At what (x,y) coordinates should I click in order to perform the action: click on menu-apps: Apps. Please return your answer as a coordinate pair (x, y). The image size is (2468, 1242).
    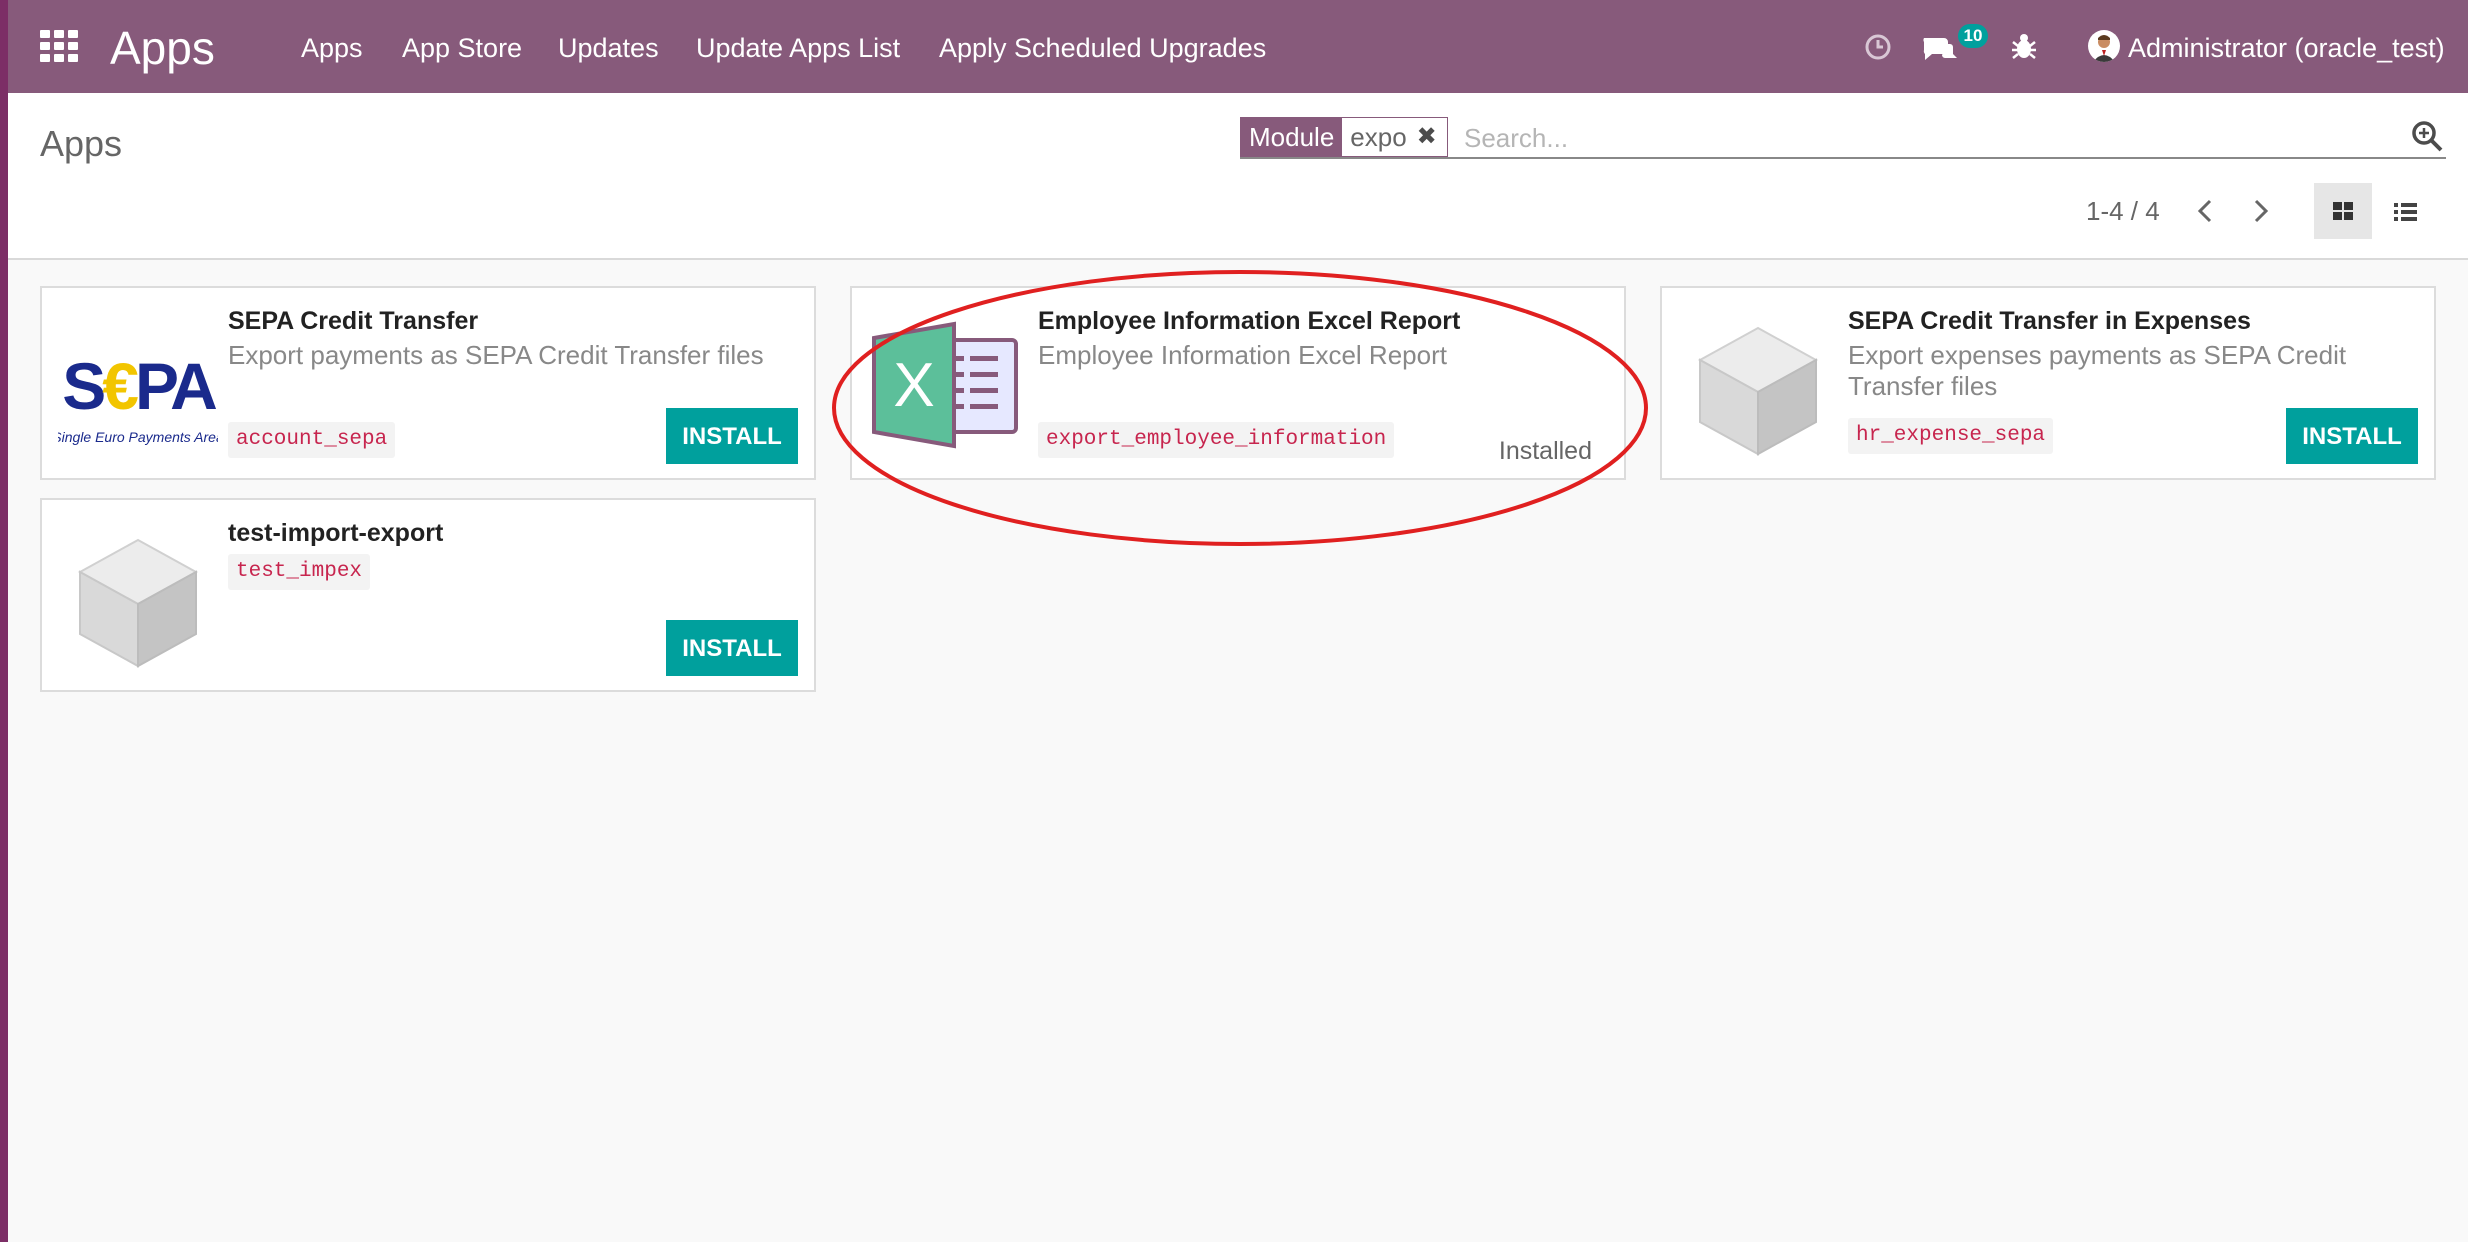
    Looking at the image, I should click on (332, 48).